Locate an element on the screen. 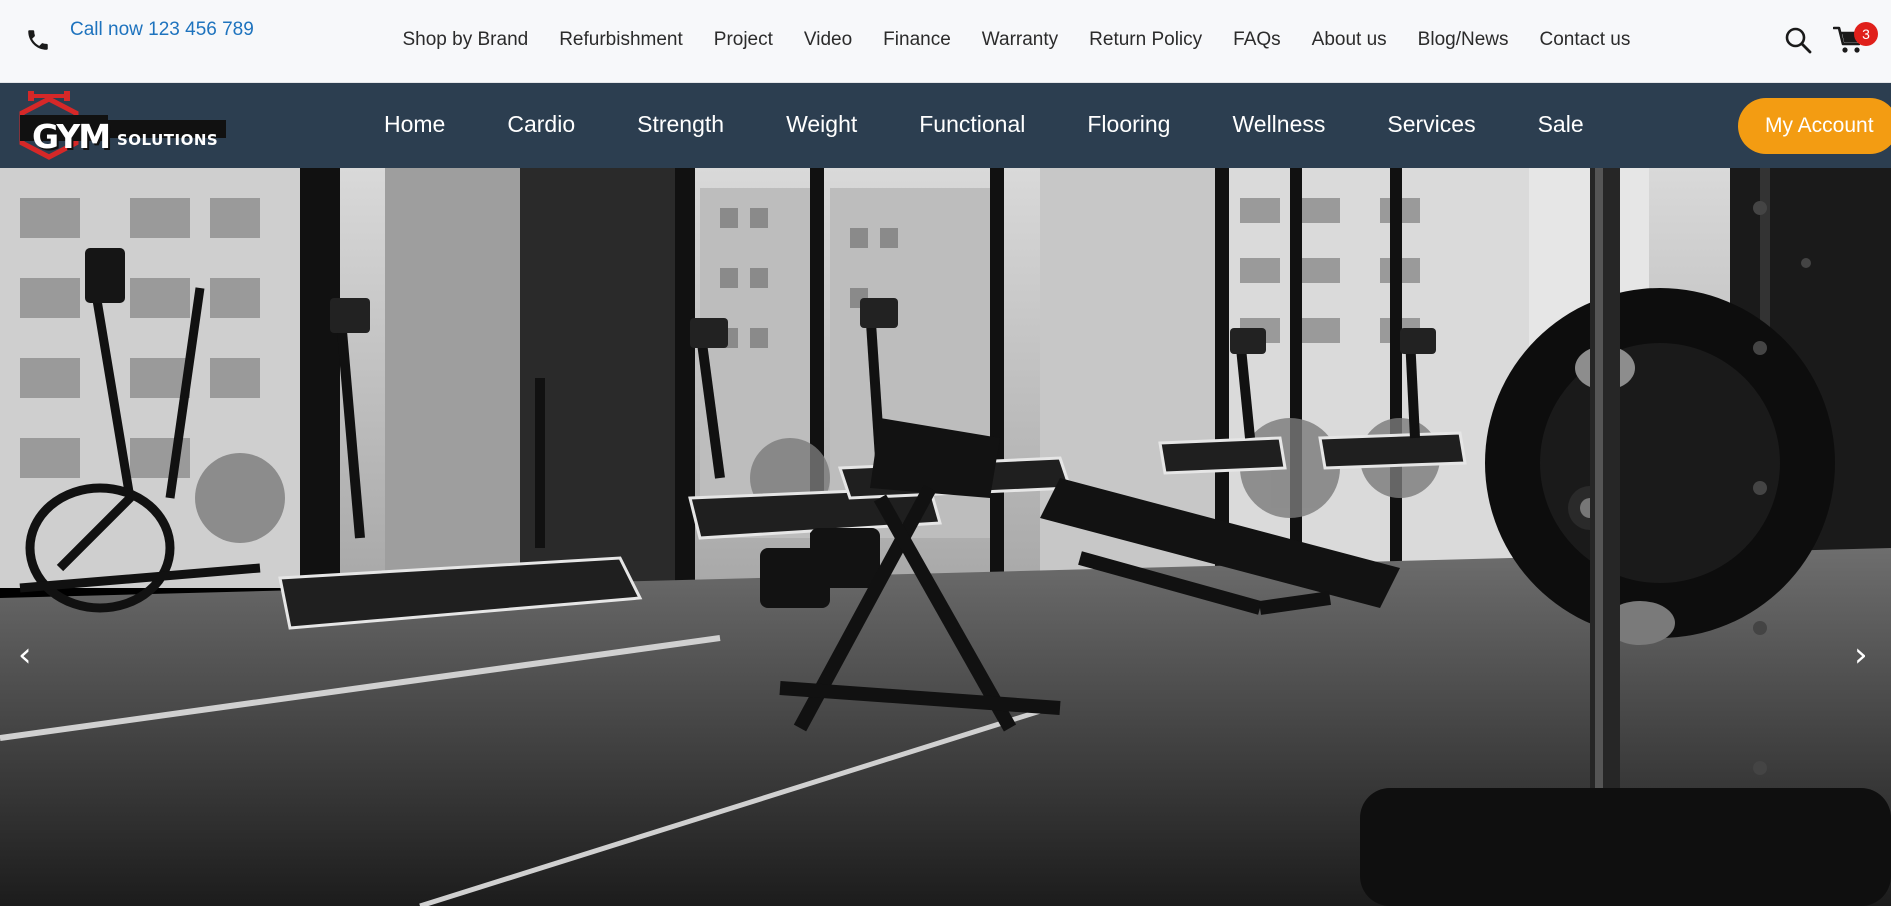 Image resolution: width=1891 pixels, height=906 pixels. util-link-return-policy: Return Policy is located at coordinates (1146, 40).